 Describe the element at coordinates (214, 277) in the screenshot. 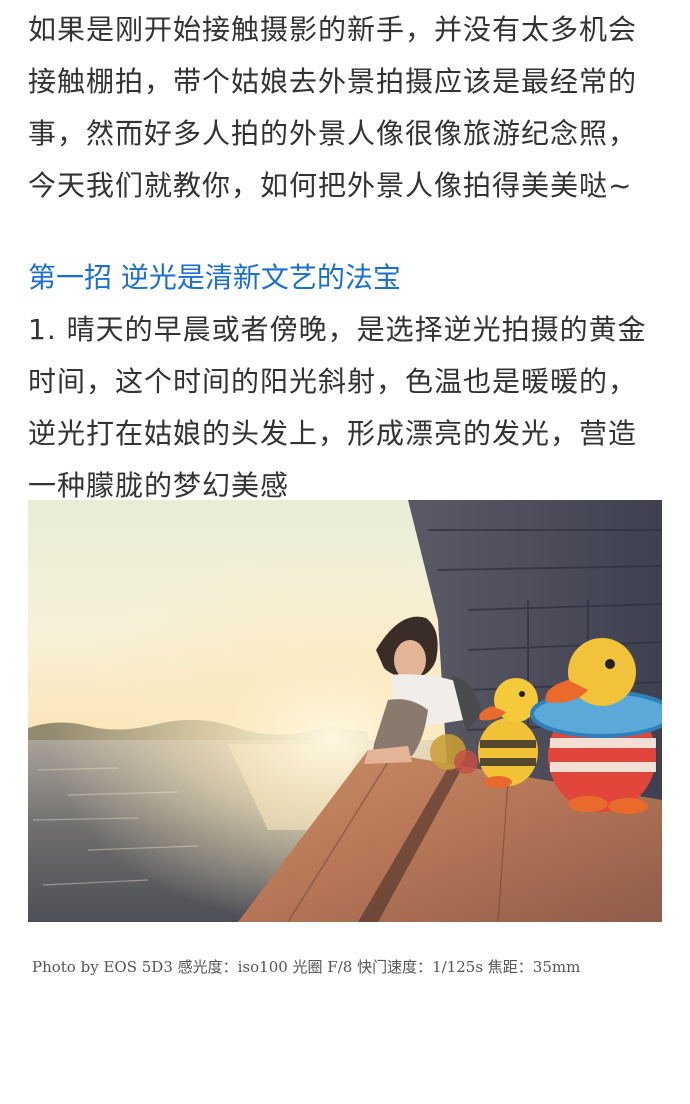

I see `section-heading: 第一招 逆光是清新文艺的法宝` at that location.